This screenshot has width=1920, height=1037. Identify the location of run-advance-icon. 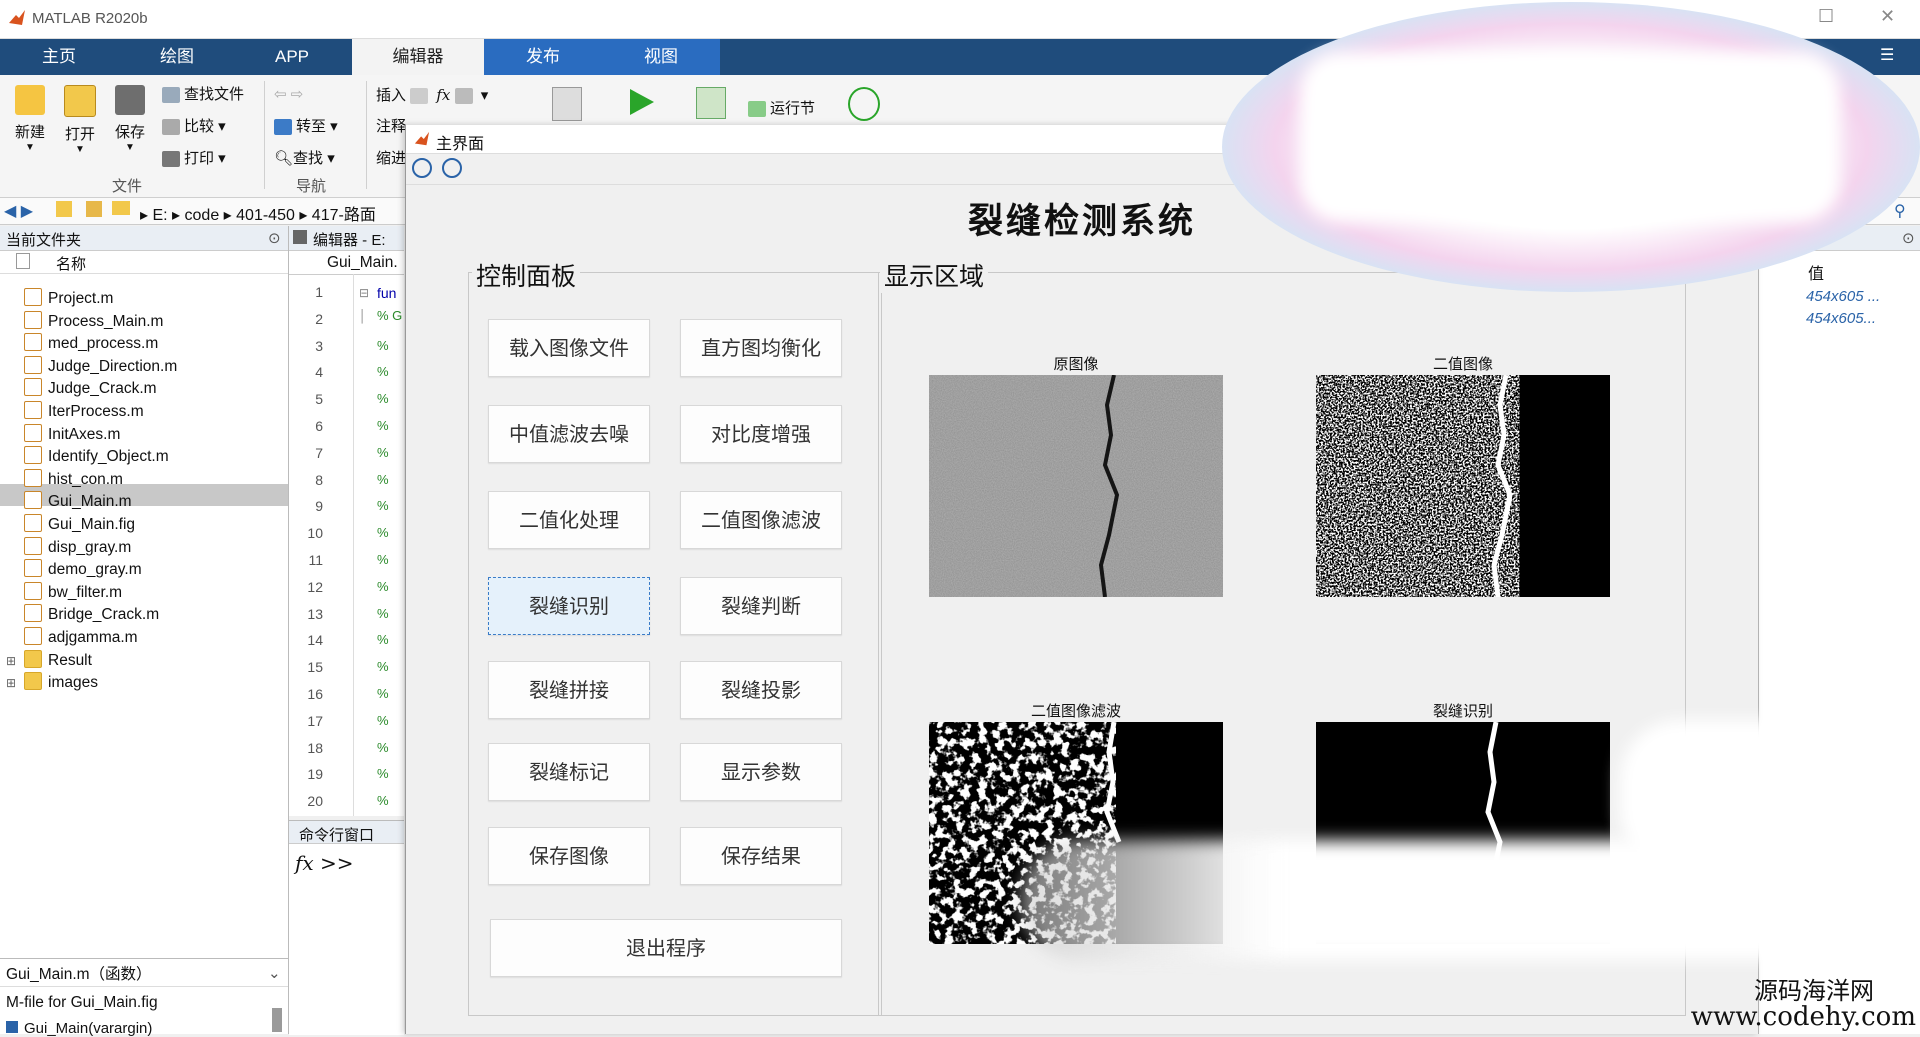
(711, 103).